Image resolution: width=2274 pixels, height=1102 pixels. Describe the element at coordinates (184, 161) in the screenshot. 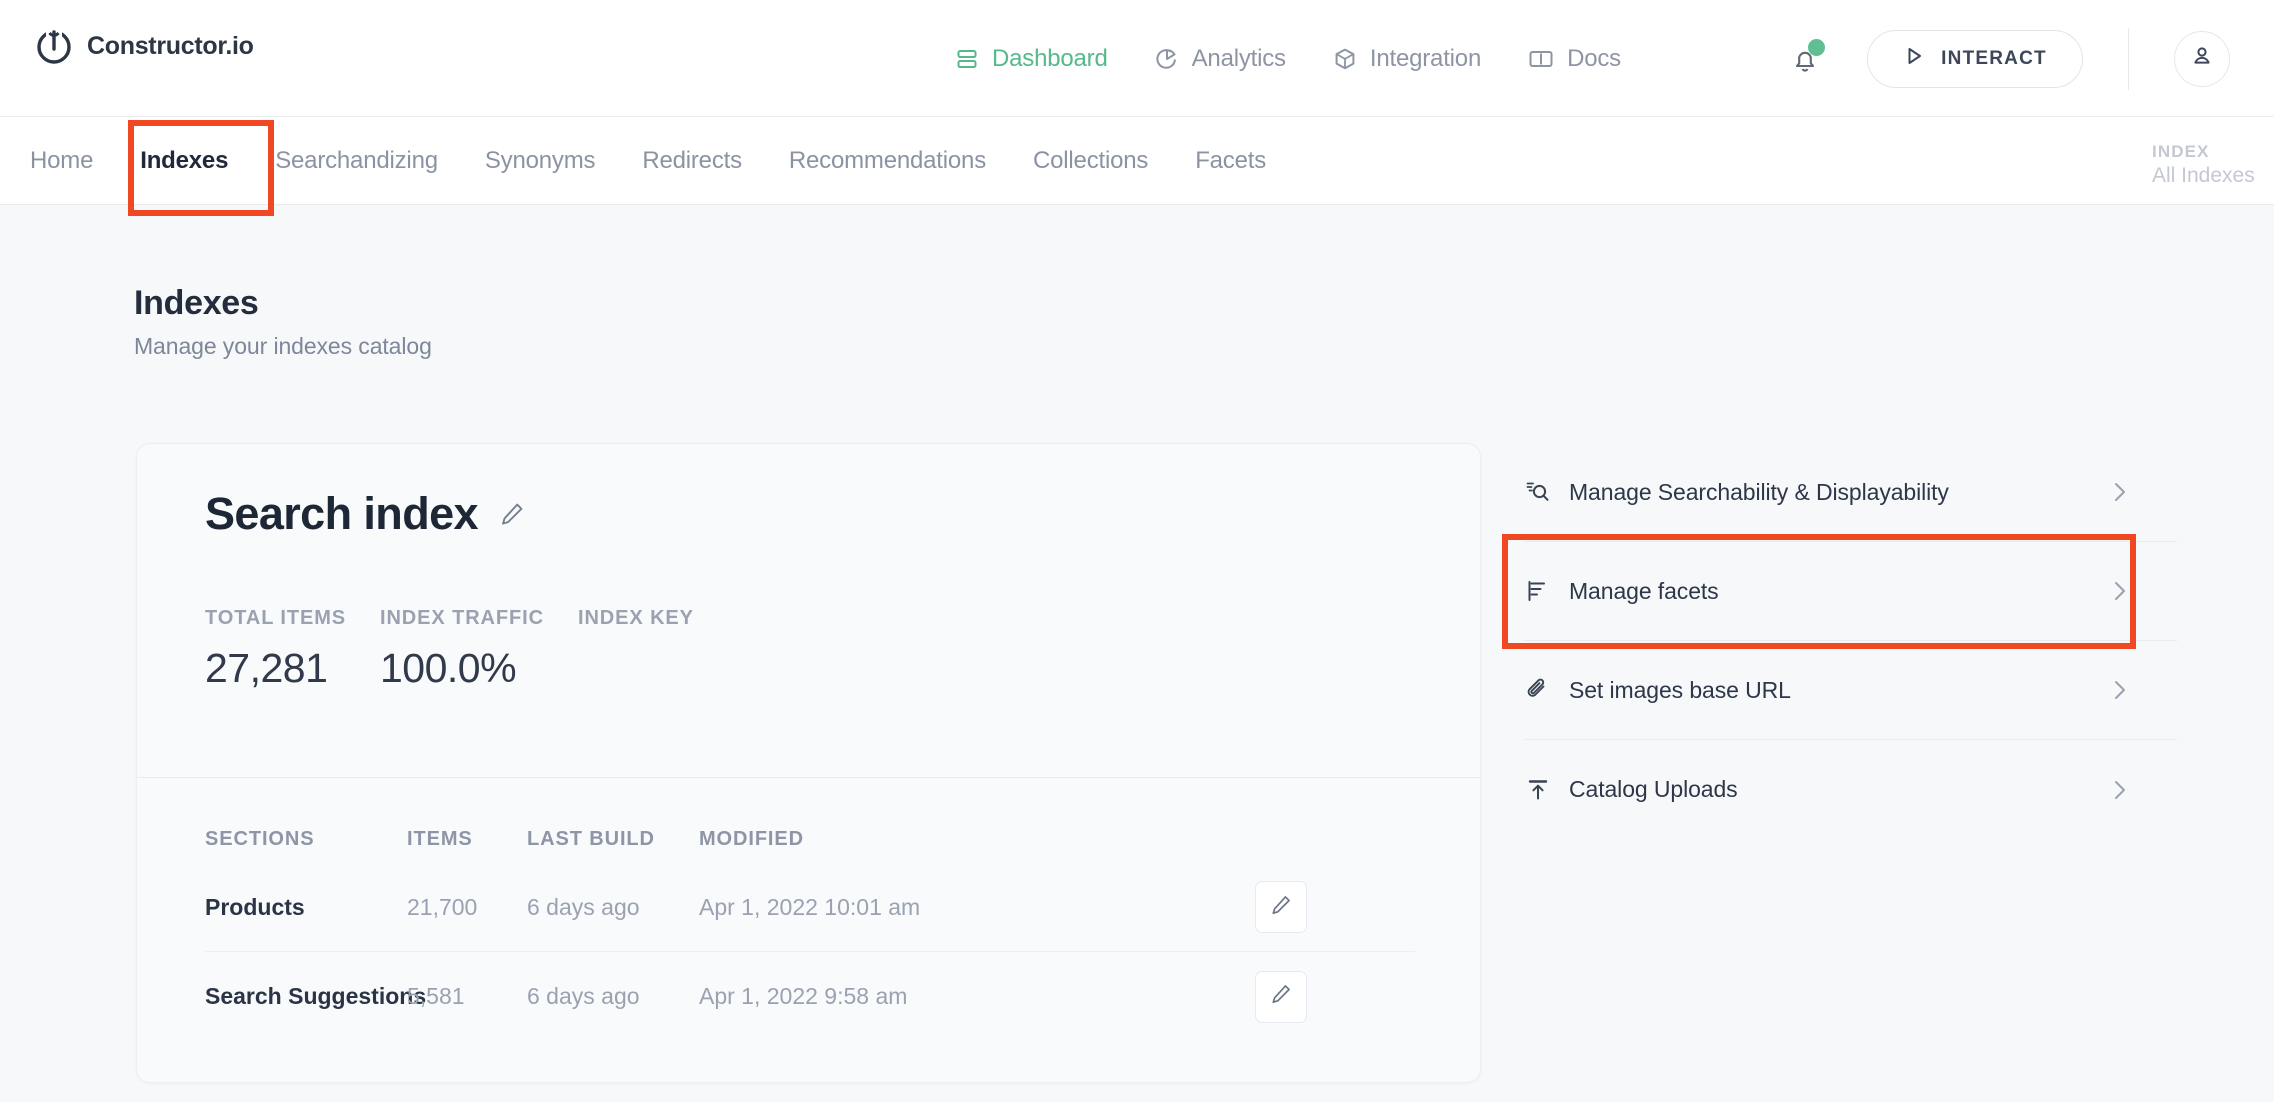

I see `subnav-item-indexes: Indexes` at that location.